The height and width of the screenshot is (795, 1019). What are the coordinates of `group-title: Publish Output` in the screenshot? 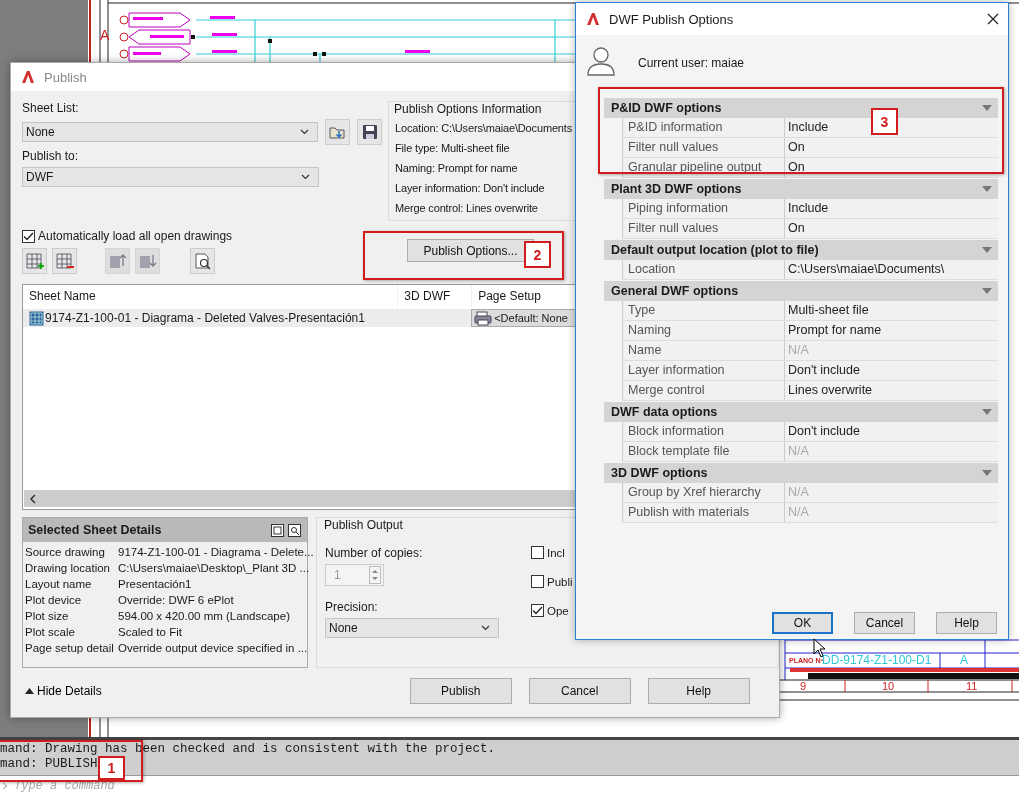 It's located at (363, 525).